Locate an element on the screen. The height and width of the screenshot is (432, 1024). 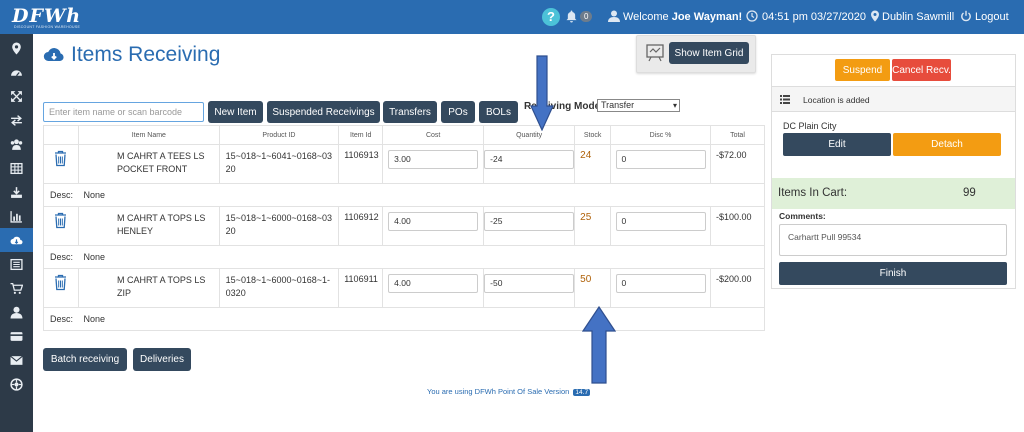
deliveries-button: Deliveries is located at coordinates (162, 359).